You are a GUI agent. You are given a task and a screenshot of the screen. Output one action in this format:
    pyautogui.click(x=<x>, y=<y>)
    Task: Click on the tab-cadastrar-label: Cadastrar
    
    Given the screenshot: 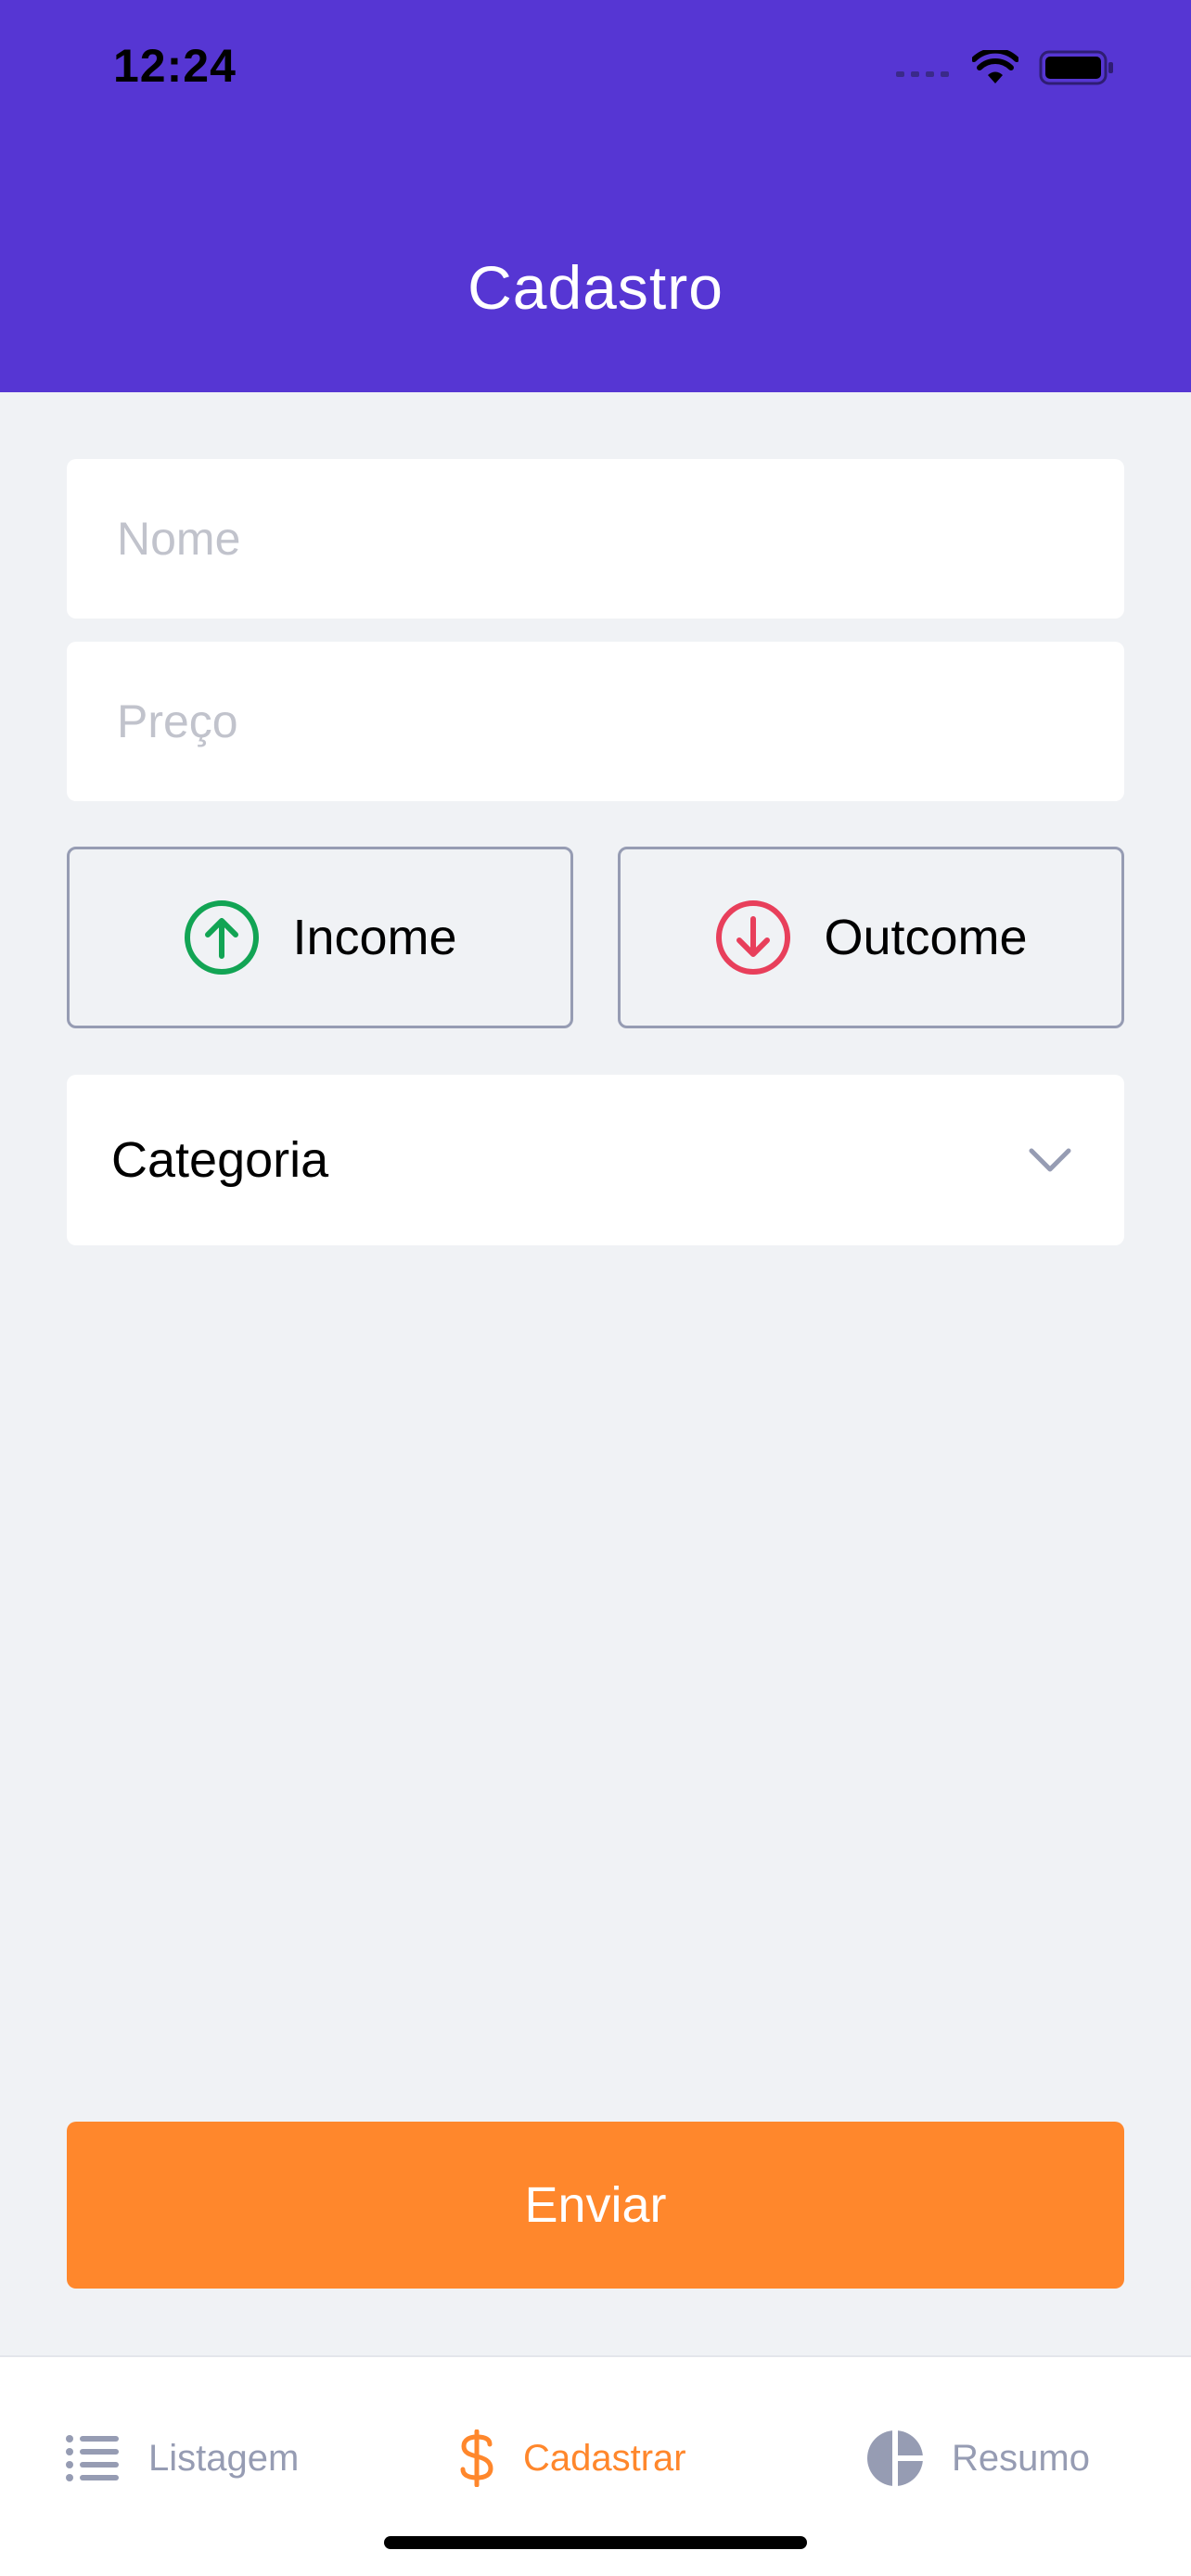 What is the action you would take?
    pyautogui.click(x=604, y=2458)
    